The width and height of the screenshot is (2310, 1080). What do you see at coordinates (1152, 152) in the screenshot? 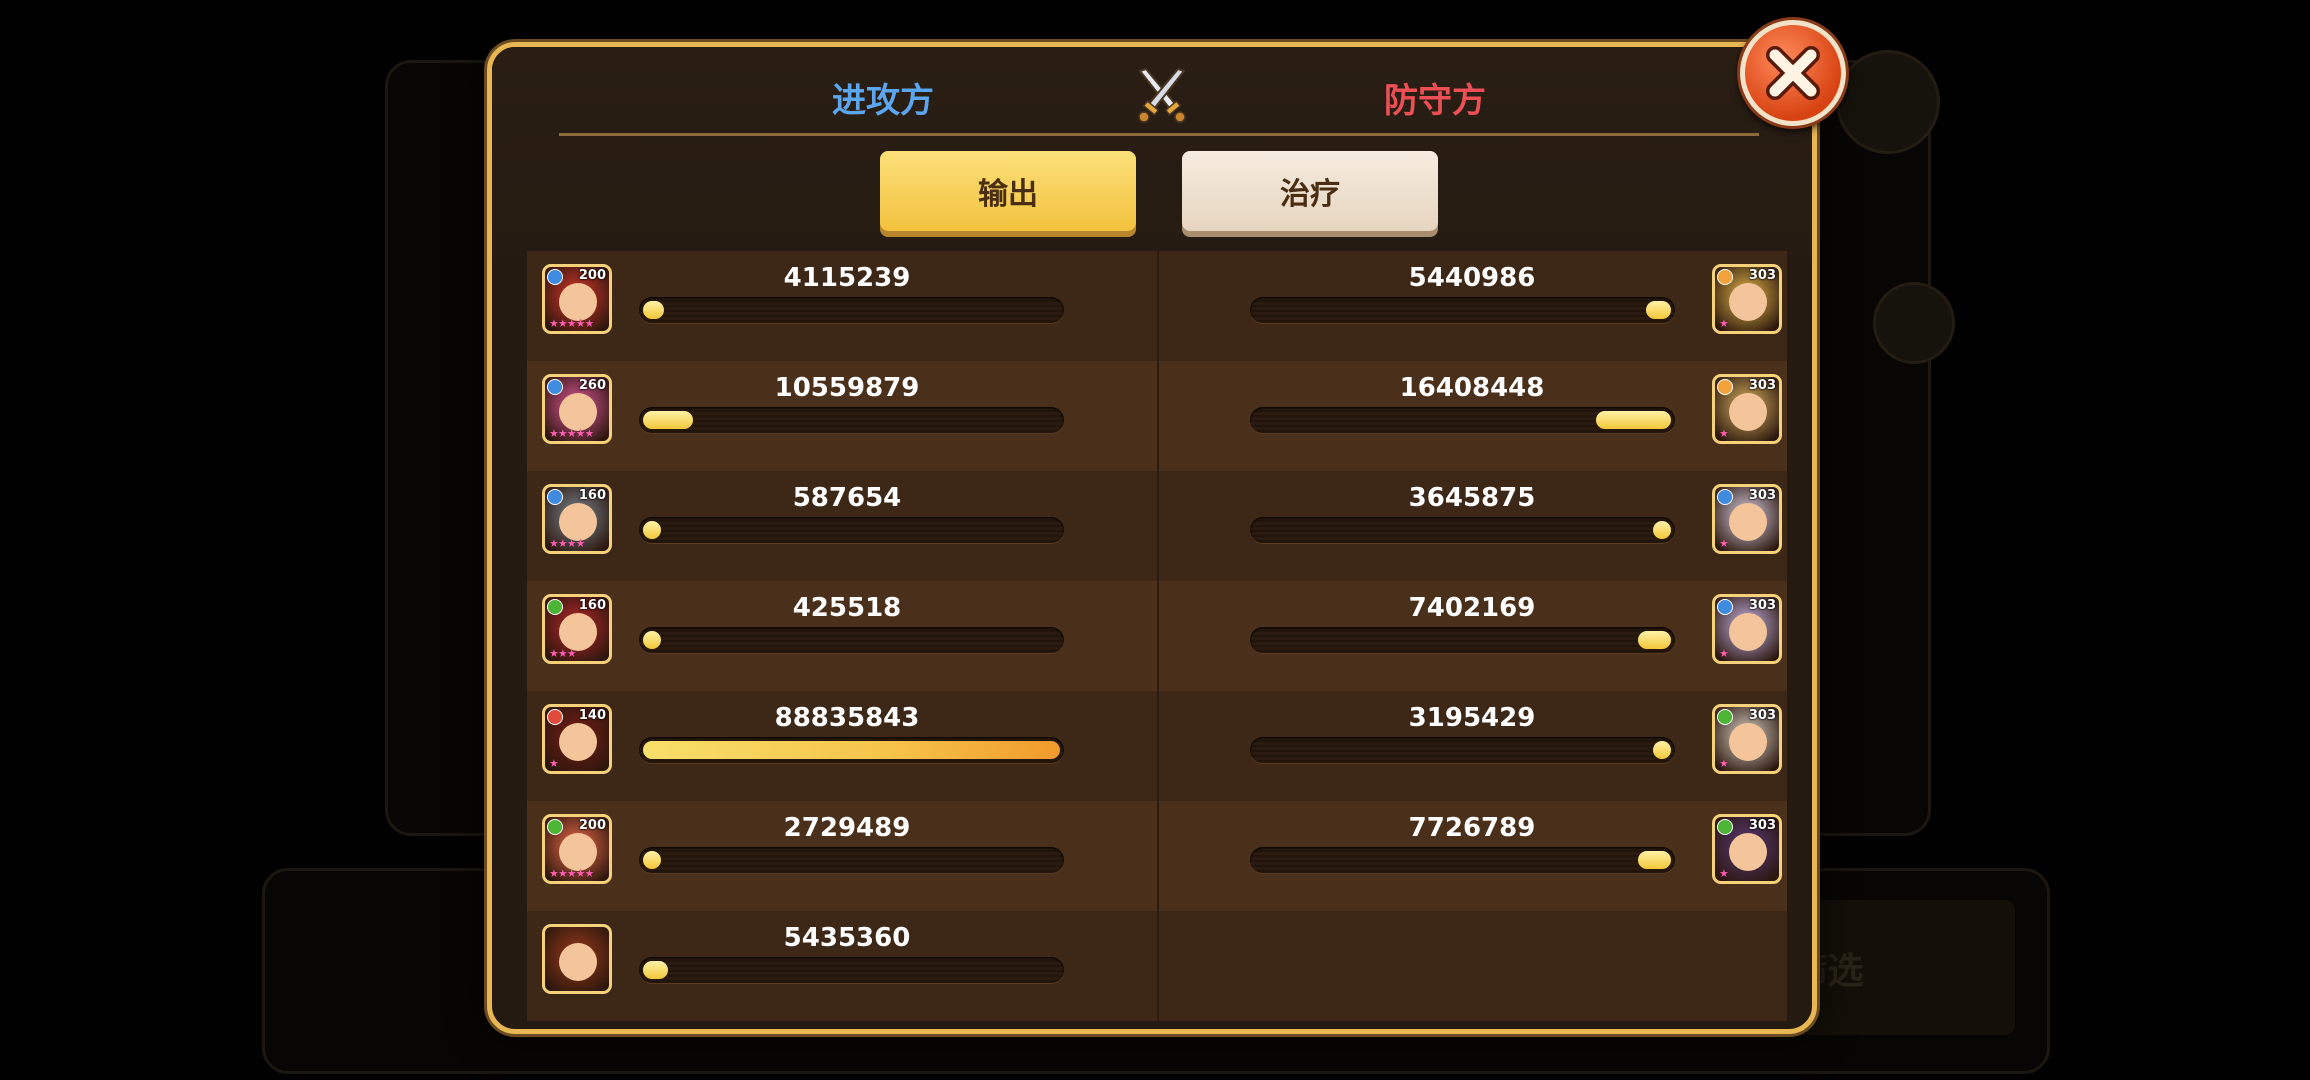
I see `modal-header: 进攻方 防守方 输出 治疗` at bounding box center [1152, 152].